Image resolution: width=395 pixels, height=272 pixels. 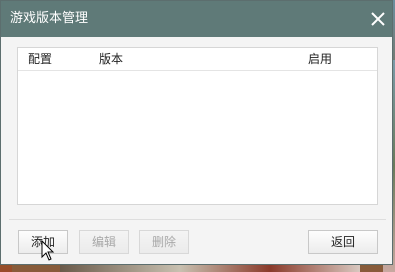 What do you see at coordinates (210, 268) in the screenshot?
I see `background-image-strip-bottom` at bounding box center [210, 268].